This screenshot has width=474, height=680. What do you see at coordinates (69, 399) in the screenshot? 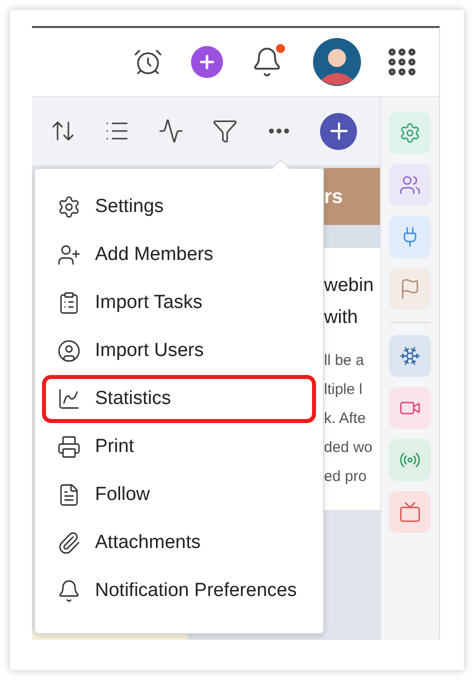
I see `chart-line-icon` at bounding box center [69, 399].